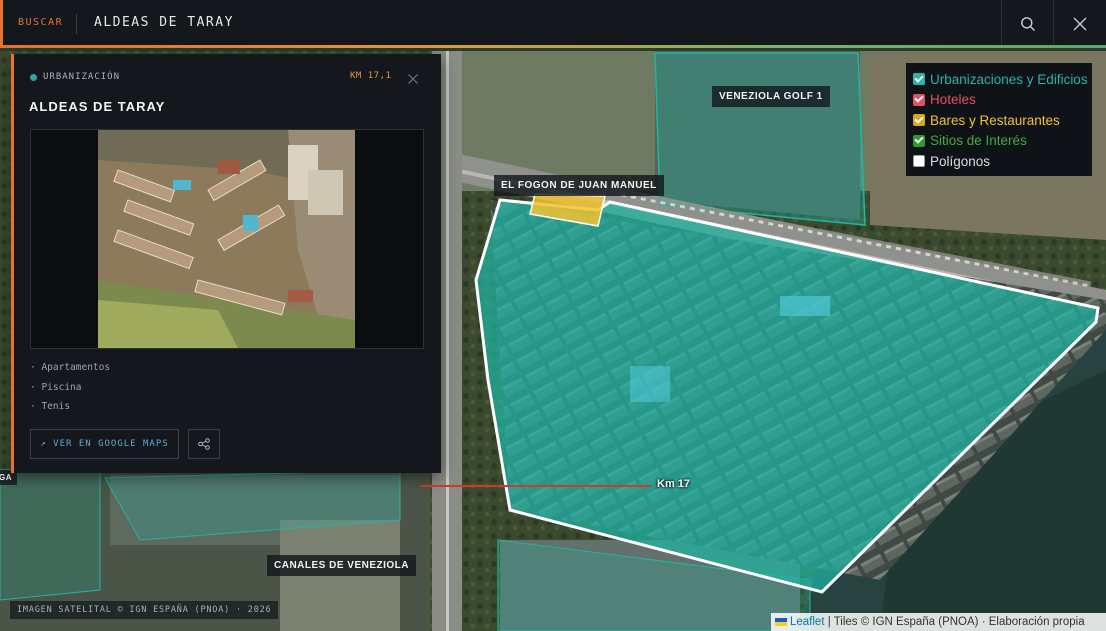  I want to click on place-aerial-photo, so click(226, 239).